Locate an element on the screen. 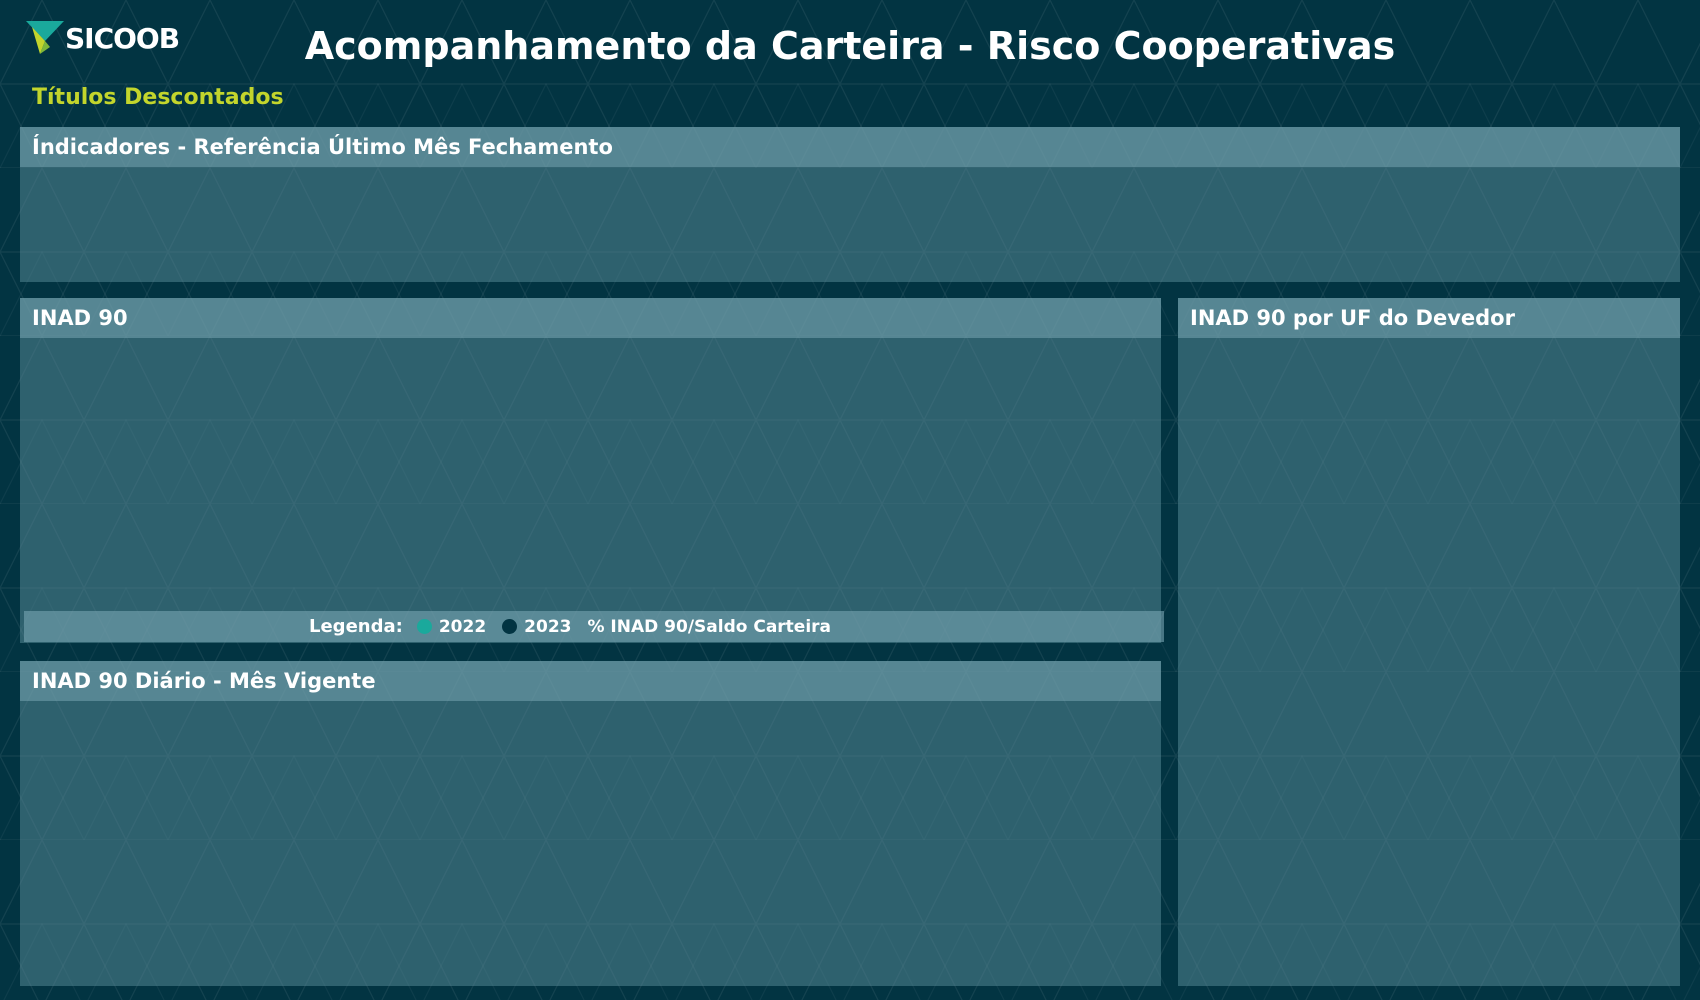 Image resolution: width=1700 pixels, height=1000 pixels. legend-item-inad-ratio: % INAD 90/Saldo Carteira is located at coordinates (709, 627).